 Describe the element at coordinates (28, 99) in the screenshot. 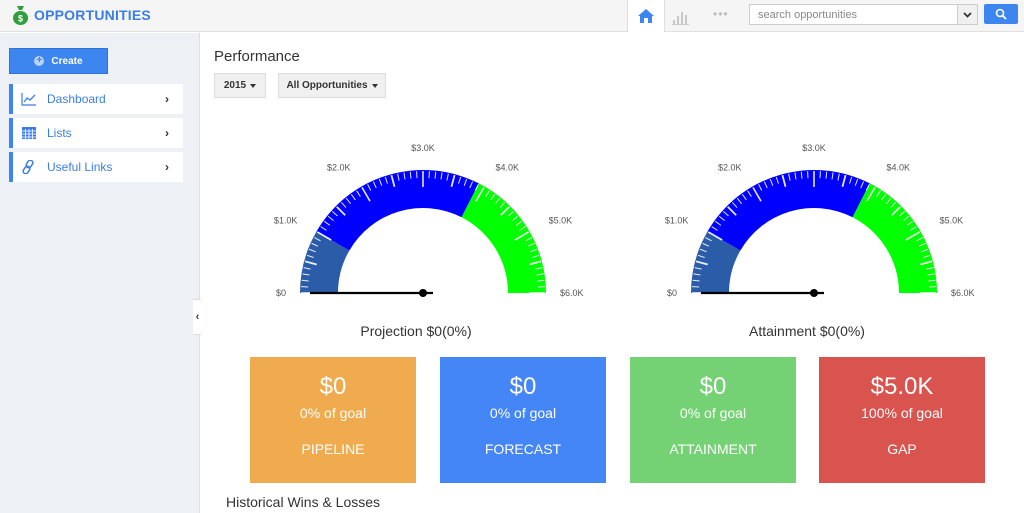

I see `line-chart-icon` at that location.